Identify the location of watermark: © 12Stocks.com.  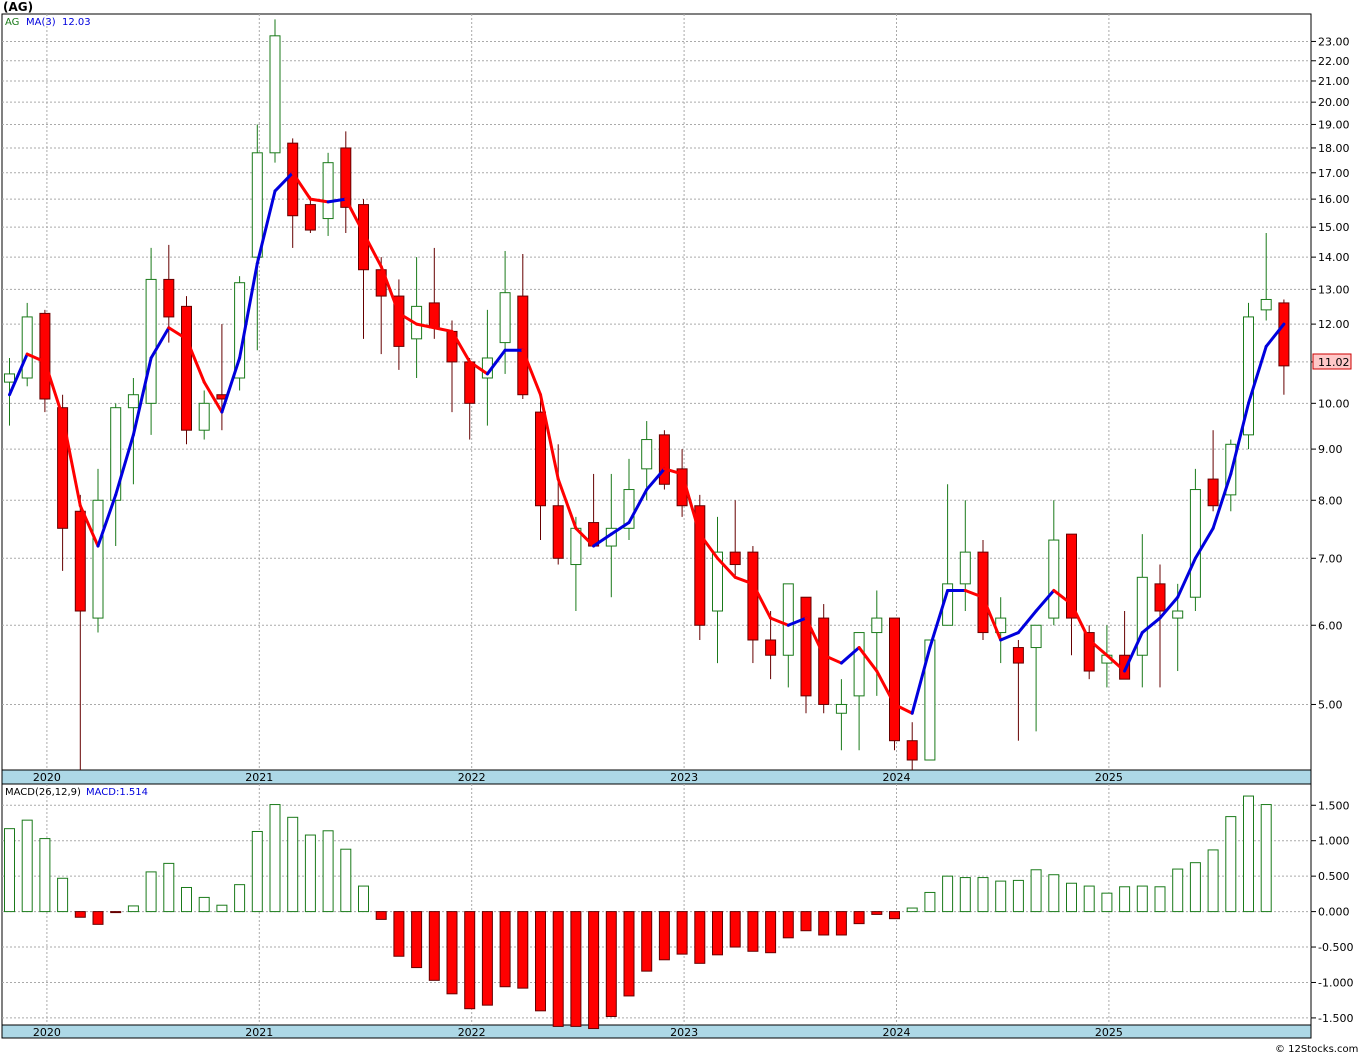
(1316, 1049).